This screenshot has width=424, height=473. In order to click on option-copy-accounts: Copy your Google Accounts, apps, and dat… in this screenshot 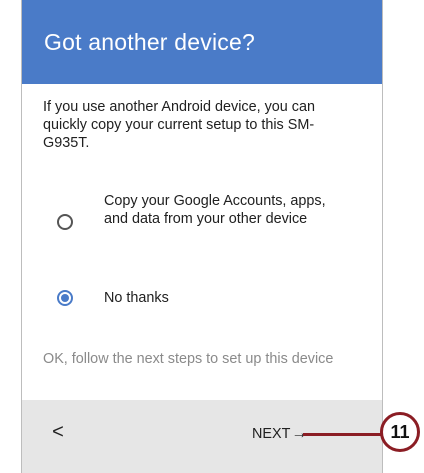, I will do `click(202, 224)`.